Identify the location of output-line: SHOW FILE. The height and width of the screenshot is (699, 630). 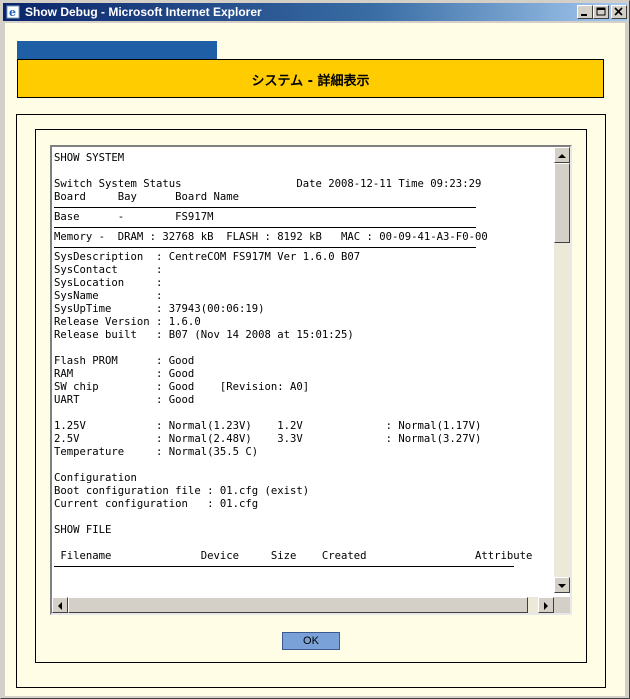
(83, 530).